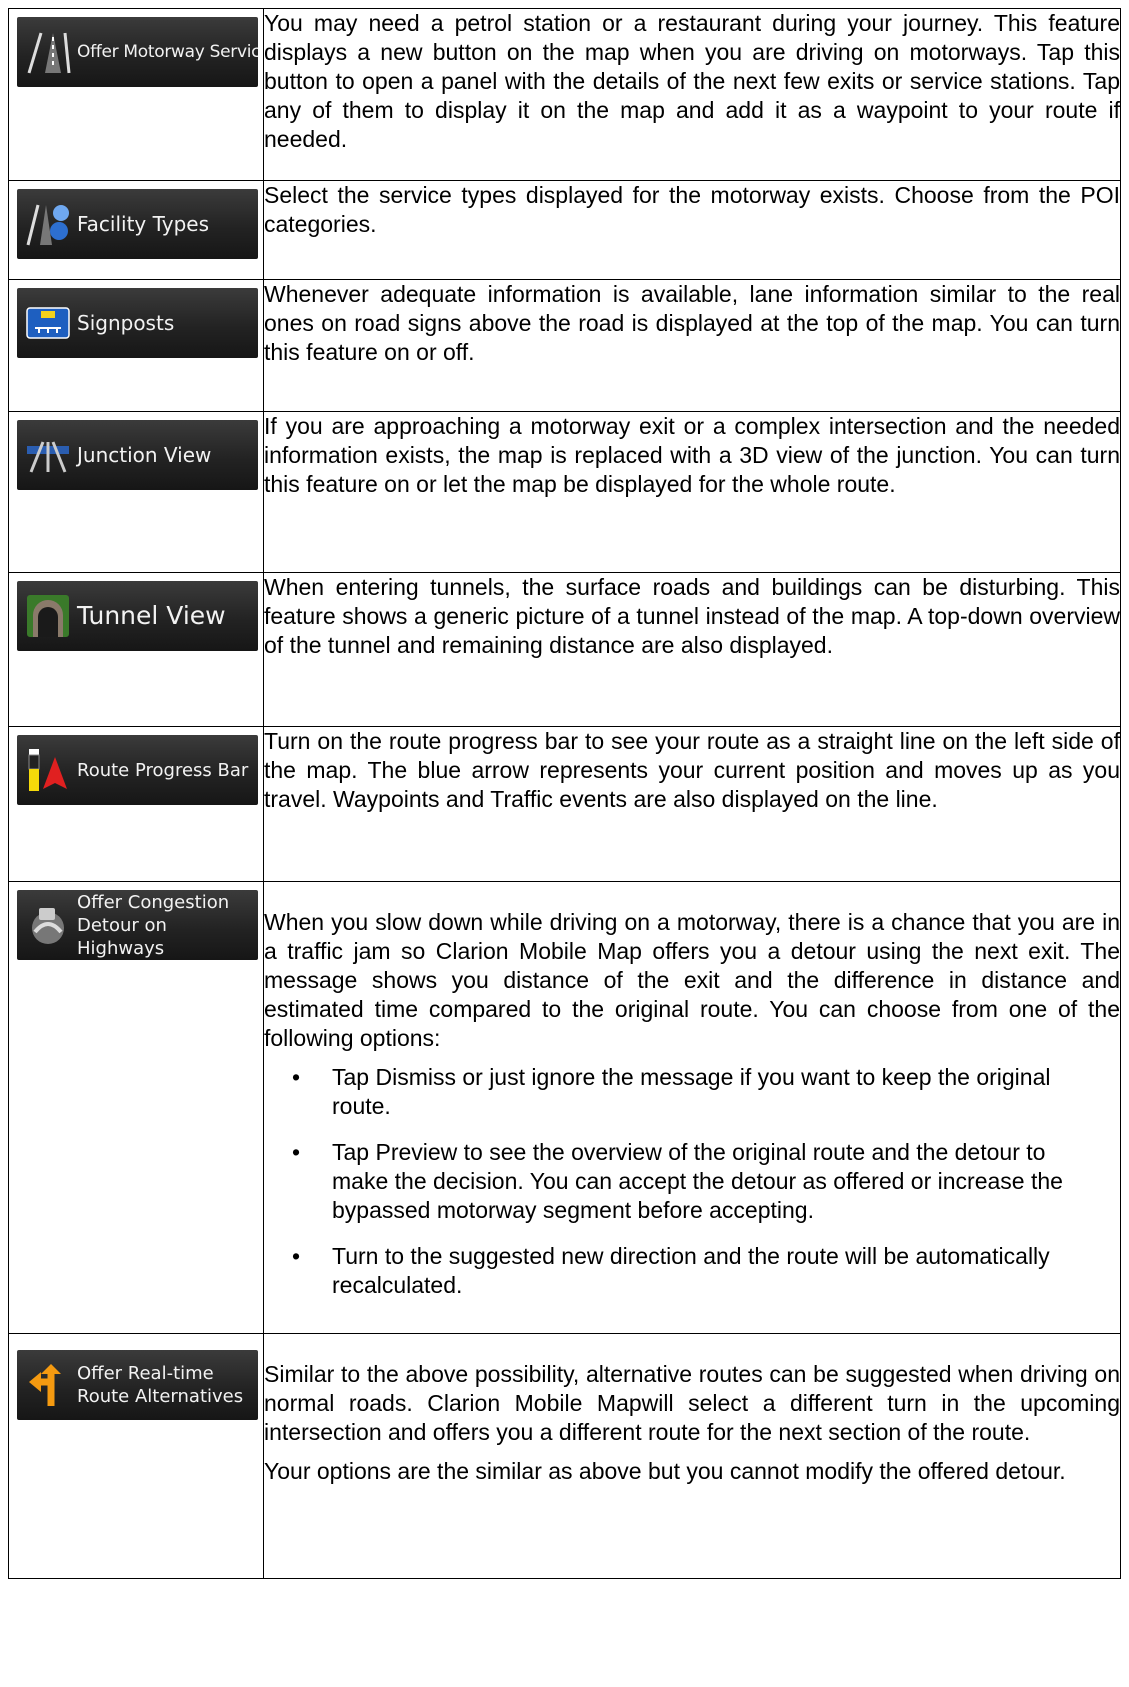 The height and width of the screenshot is (1687, 1129). What do you see at coordinates (48, 925) in the screenshot?
I see `congestion-icon` at bounding box center [48, 925].